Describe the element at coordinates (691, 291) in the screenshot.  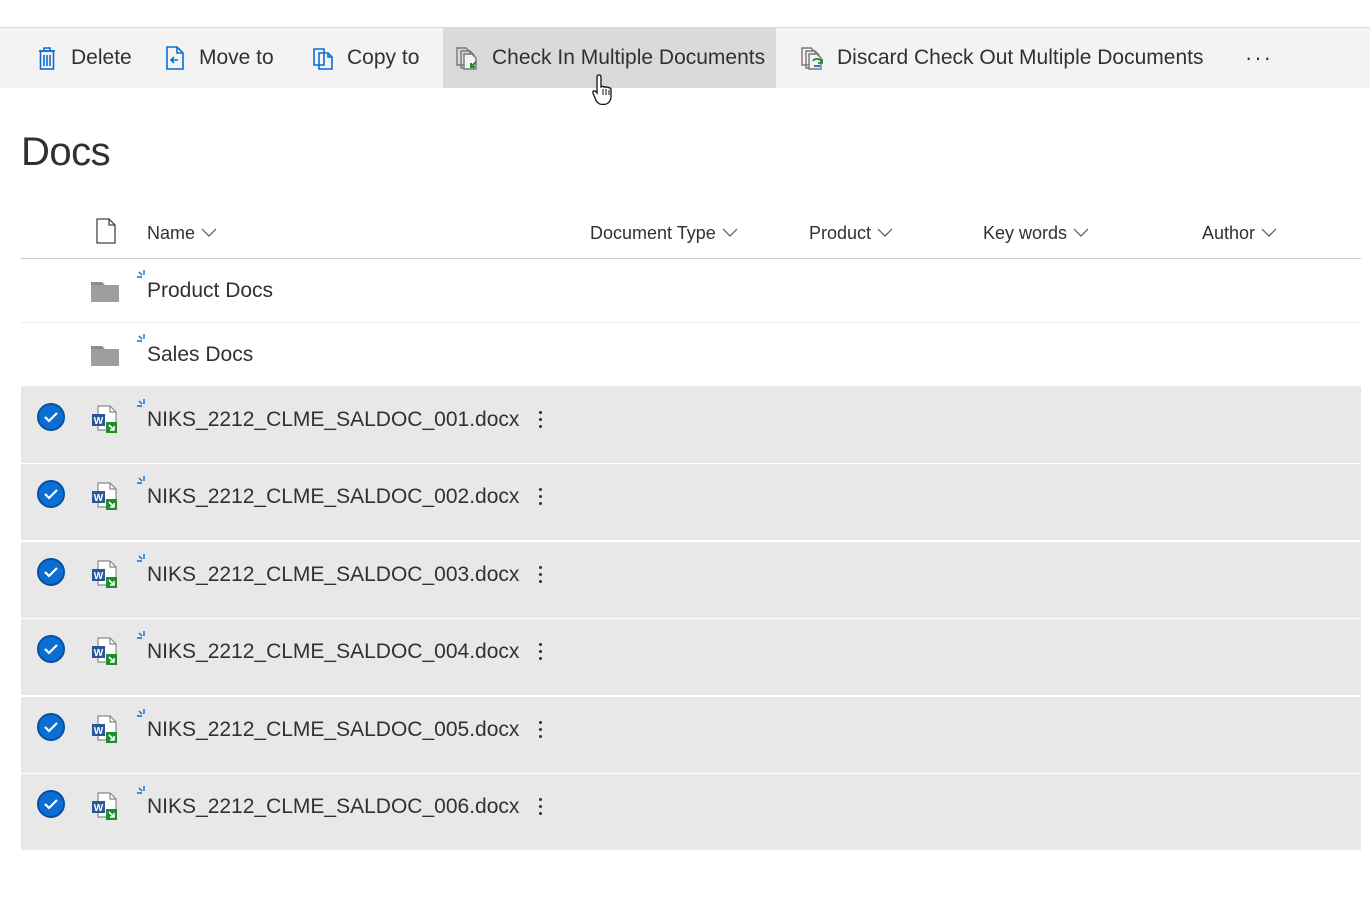
I see `folder-row: Product Docs` at that location.